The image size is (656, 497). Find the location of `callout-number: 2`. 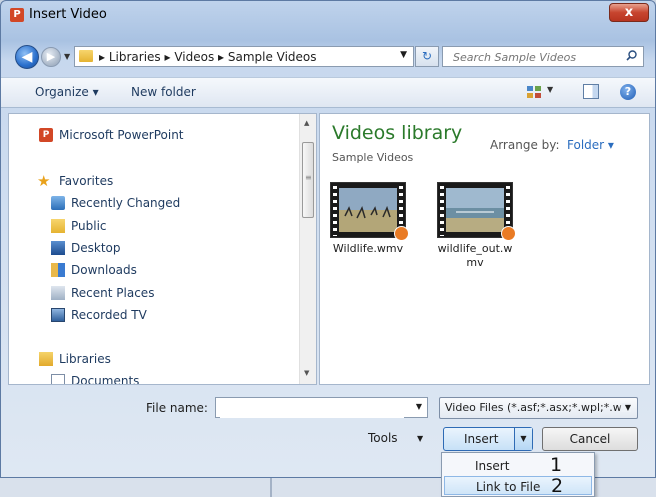

callout-number: 2 is located at coordinates (557, 486).